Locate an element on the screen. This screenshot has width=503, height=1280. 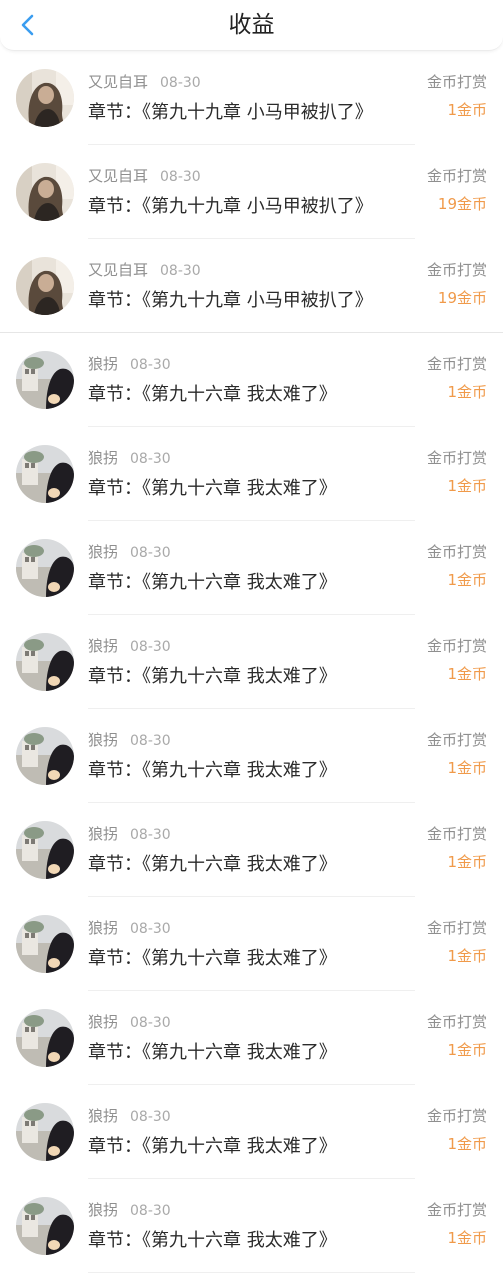
top-bar: 收益 is located at coordinates (251, 25).